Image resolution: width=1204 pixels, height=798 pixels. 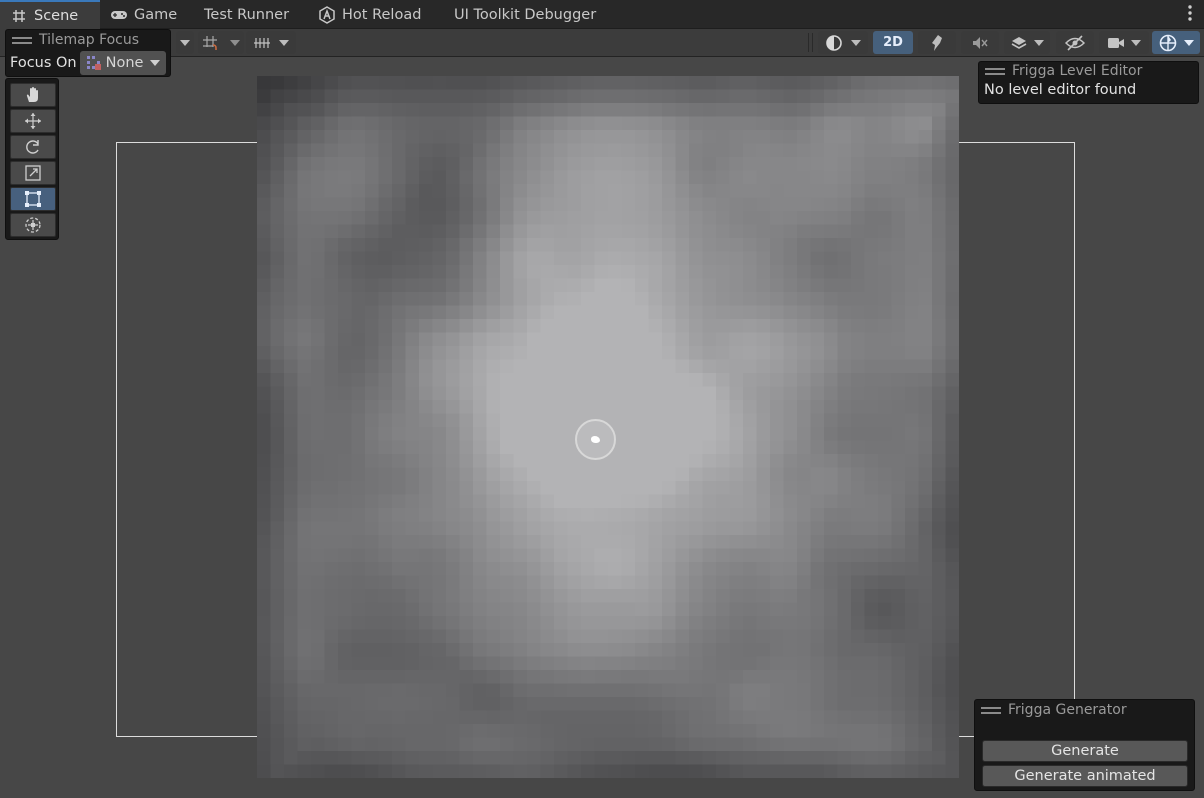 I want to click on transform-tool-button, so click(x=33, y=225).